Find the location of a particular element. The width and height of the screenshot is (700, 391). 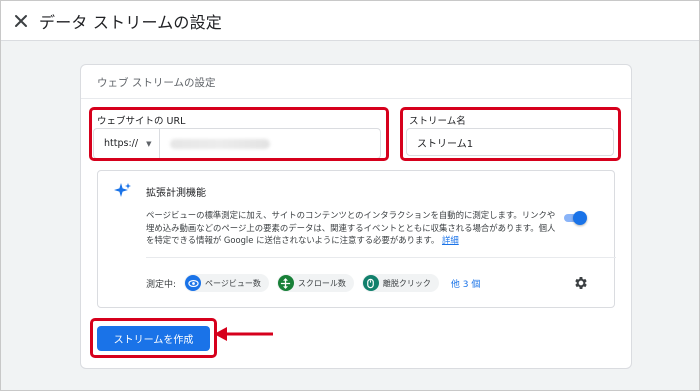

measuring-label: 測定中: is located at coordinates (161, 284).